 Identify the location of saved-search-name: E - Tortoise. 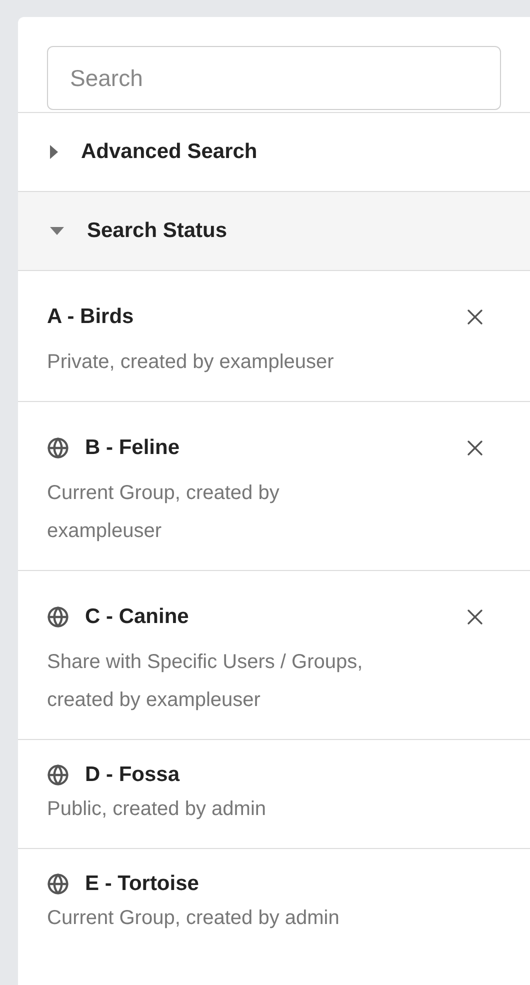
(142, 884).